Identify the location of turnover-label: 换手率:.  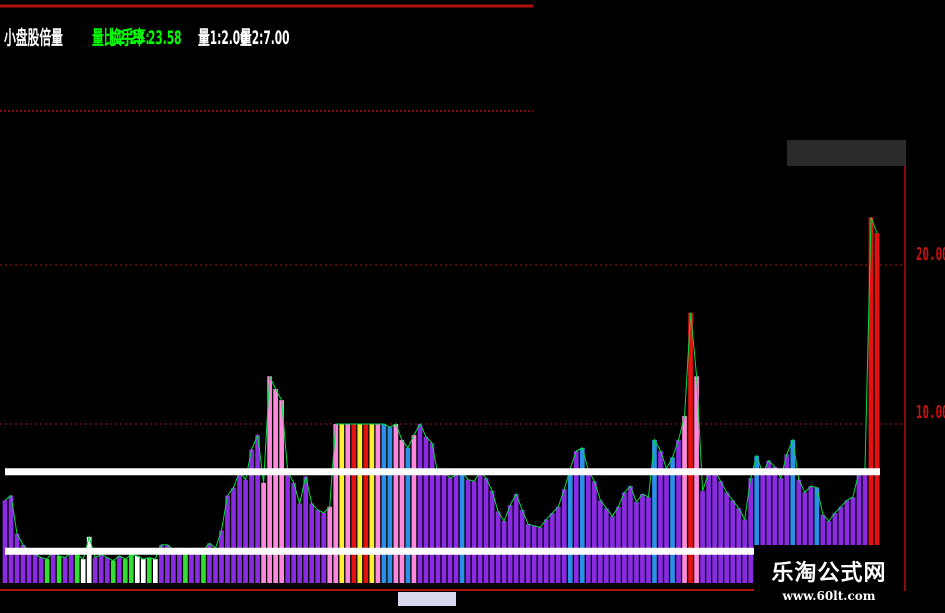
(130, 38).